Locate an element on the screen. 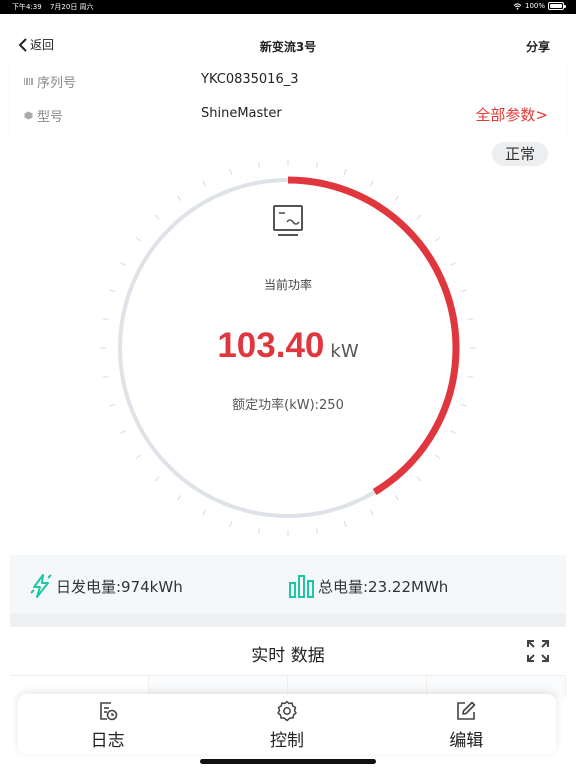  log-button: 日志 is located at coordinates (107, 724).